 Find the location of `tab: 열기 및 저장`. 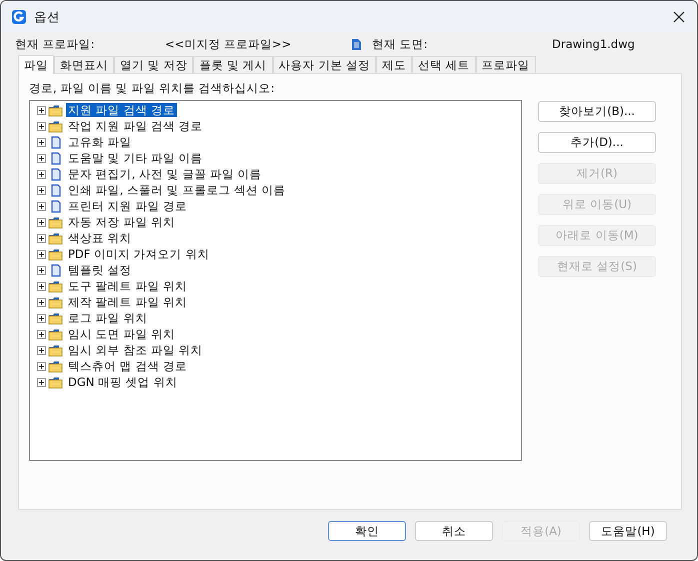

tab: 열기 및 저장 is located at coordinates (154, 64).